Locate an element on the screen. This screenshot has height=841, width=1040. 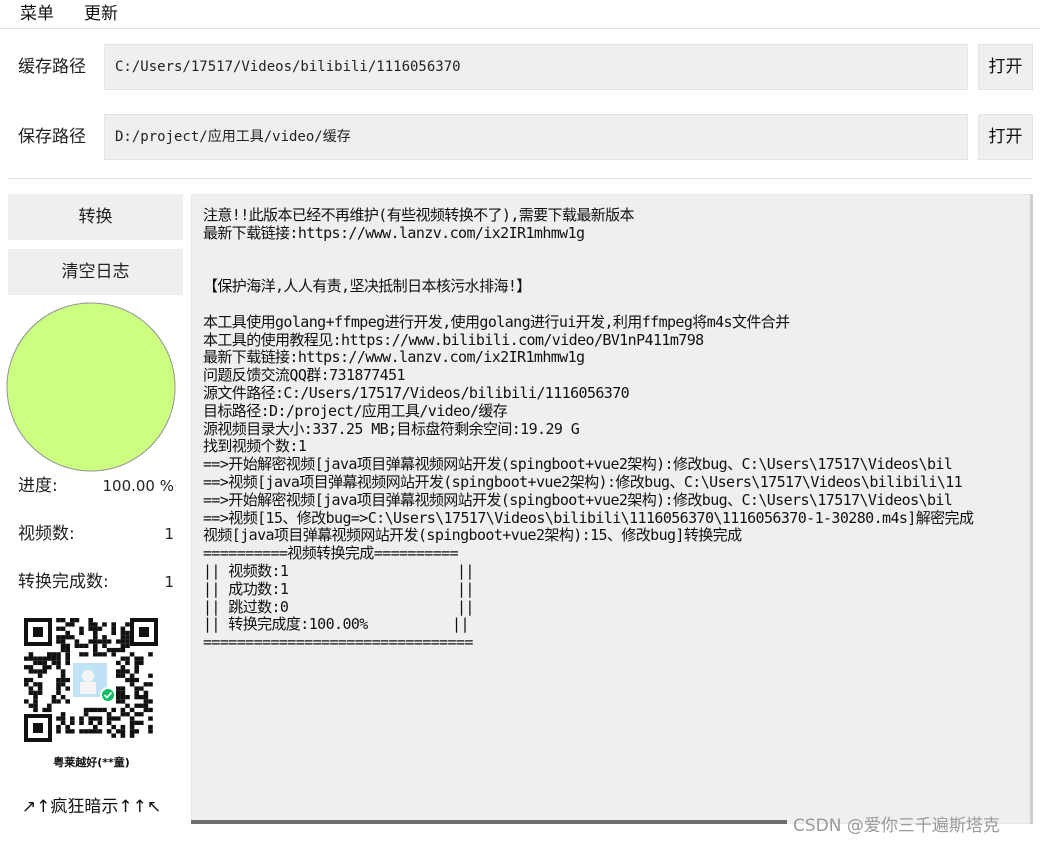
log-line: 问题反馈交流QQ群:731877451 is located at coordinates (304, 375).